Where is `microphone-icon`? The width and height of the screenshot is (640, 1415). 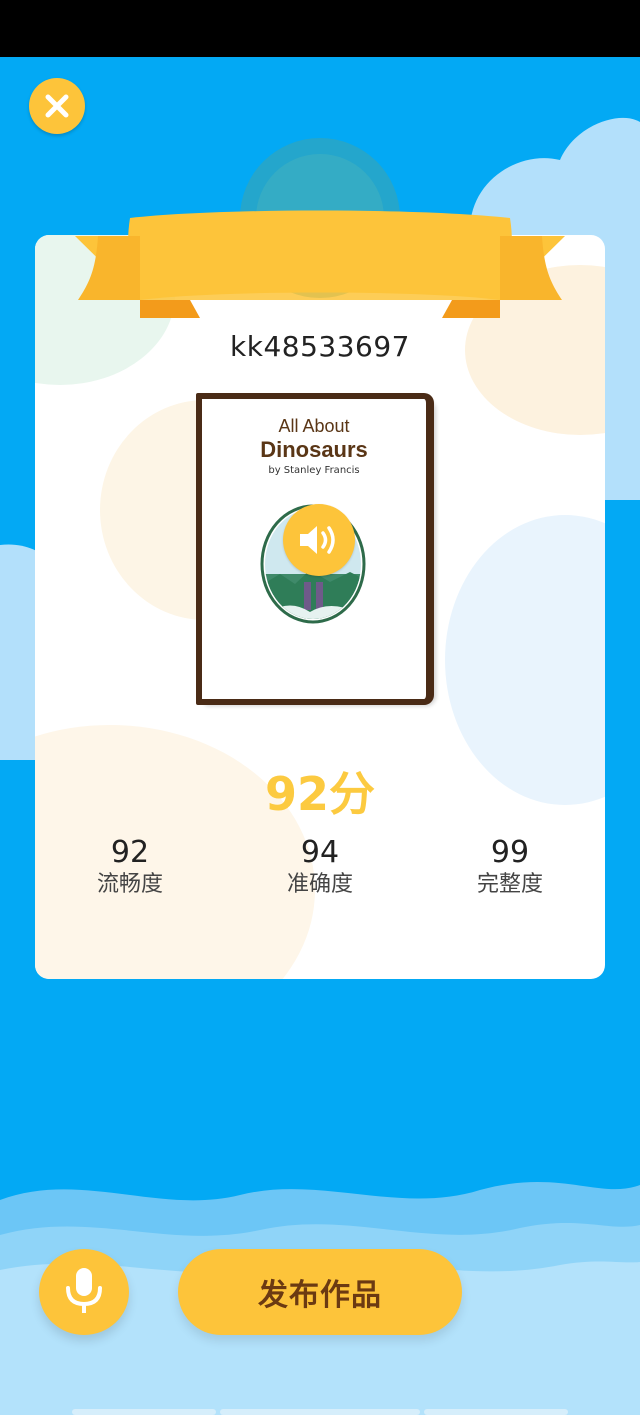 microphone-icon is located at coordinates (84, 1290).